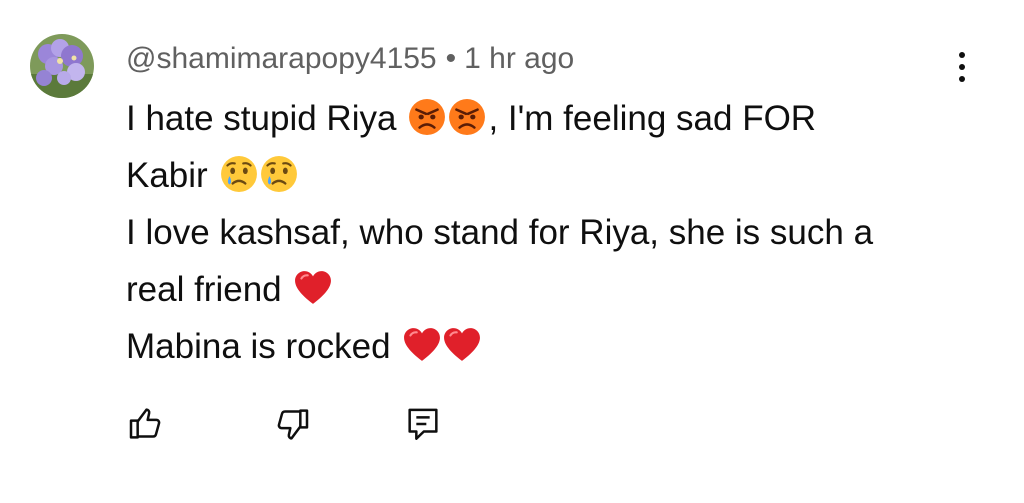 Image resolution: width=1024 pixels, height=503 pixels. Describe the element at coordinates (167, 175) in the screenshot. I see `comment-line-text: Kabir` at that location.